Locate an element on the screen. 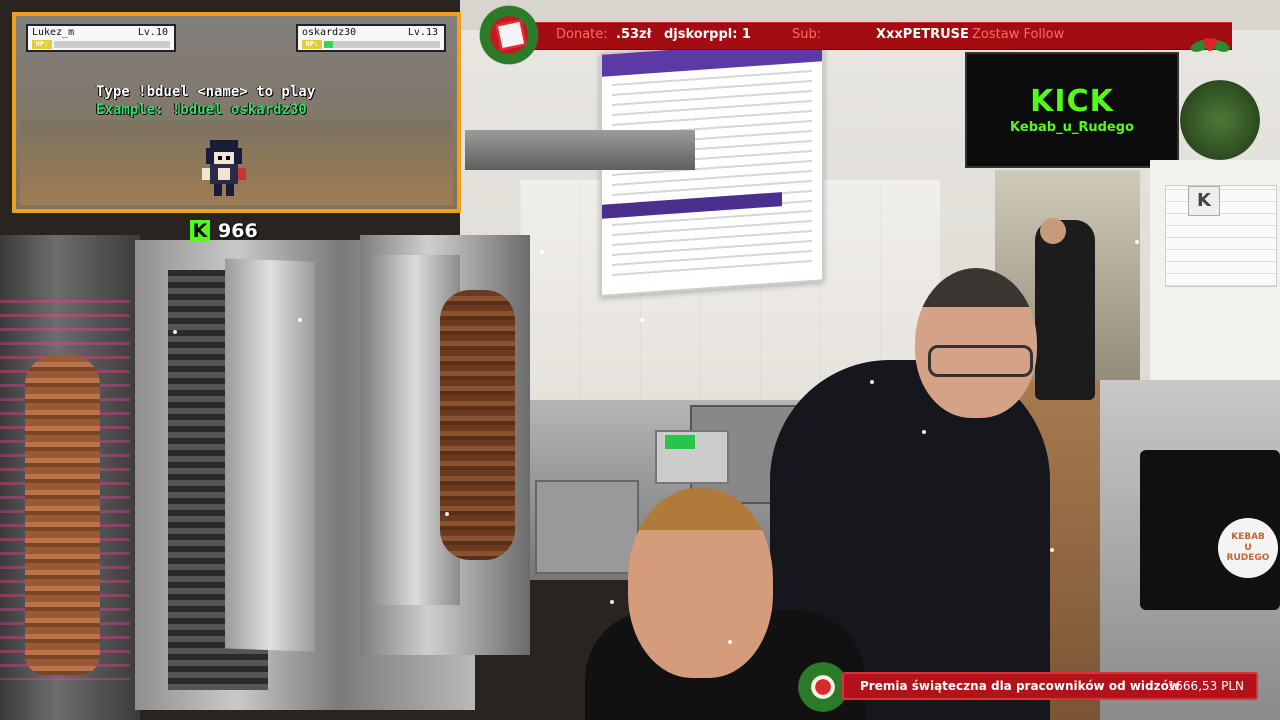 The width and height of the screenshot is (1280, 720). player-card-1: Lukez_m Lv.10 HP: is located at coordinates (101, 38).